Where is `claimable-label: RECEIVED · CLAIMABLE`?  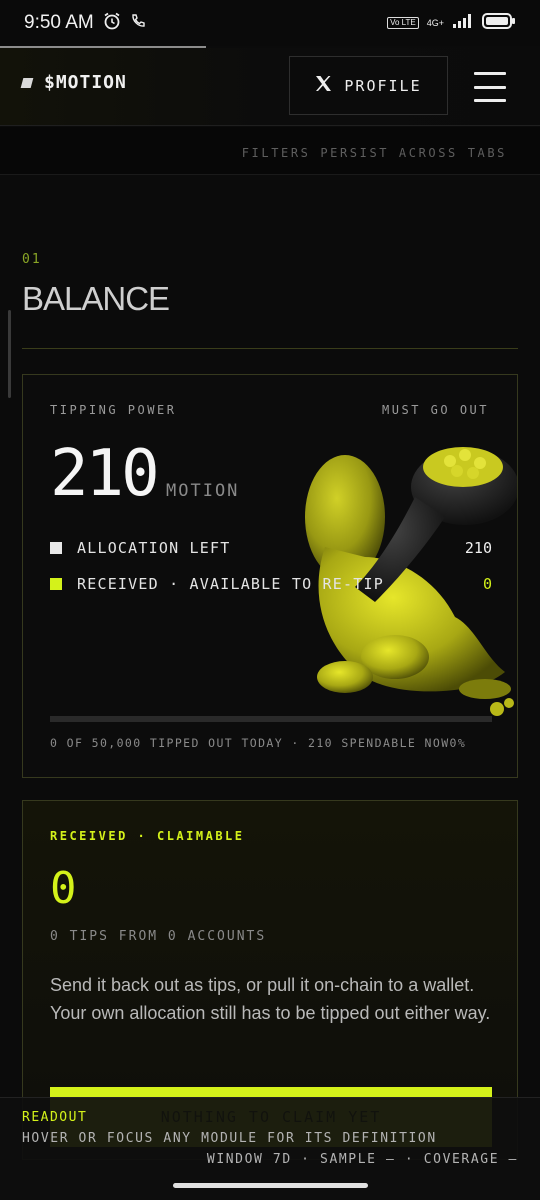
claimable-label: RECEIVED · CLAIMABLE is located at coordinates (147, 836).